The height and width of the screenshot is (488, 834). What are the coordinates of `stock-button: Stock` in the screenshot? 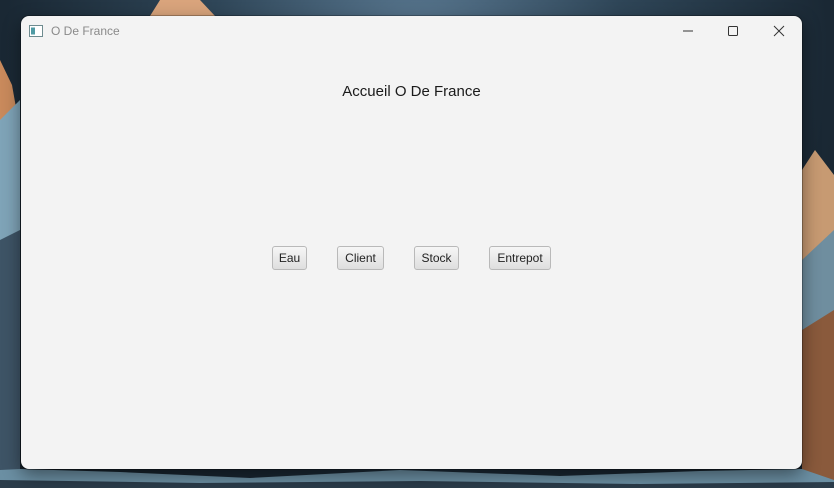 It's located at (436, 258).